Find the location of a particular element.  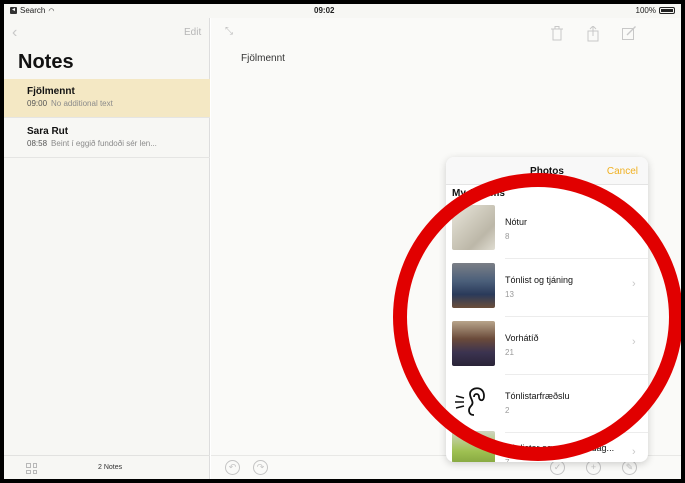

note-row: Fjölmennt 09:00 No additional text is located at coordinates (107, 98).